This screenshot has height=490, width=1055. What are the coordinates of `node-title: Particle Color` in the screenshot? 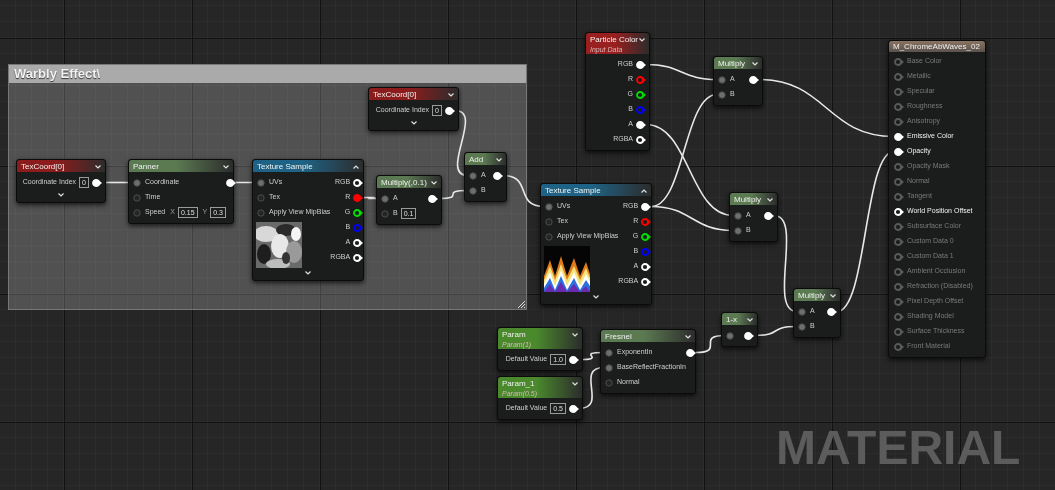 It's located at (614, 39).